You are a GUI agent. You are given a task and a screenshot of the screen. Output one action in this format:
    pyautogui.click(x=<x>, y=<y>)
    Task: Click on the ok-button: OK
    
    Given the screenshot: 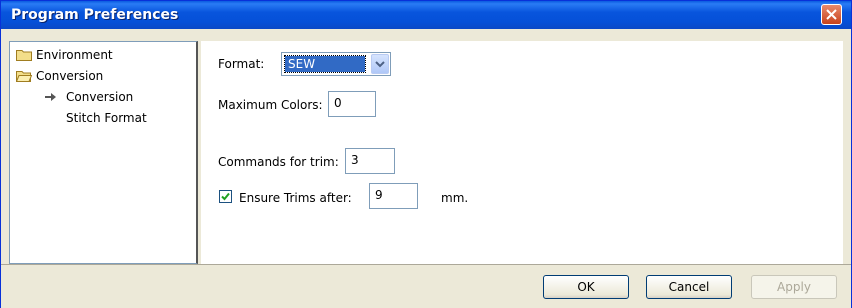 What is the action you would take?
    pyautogui.click(x=586, y=287)
    